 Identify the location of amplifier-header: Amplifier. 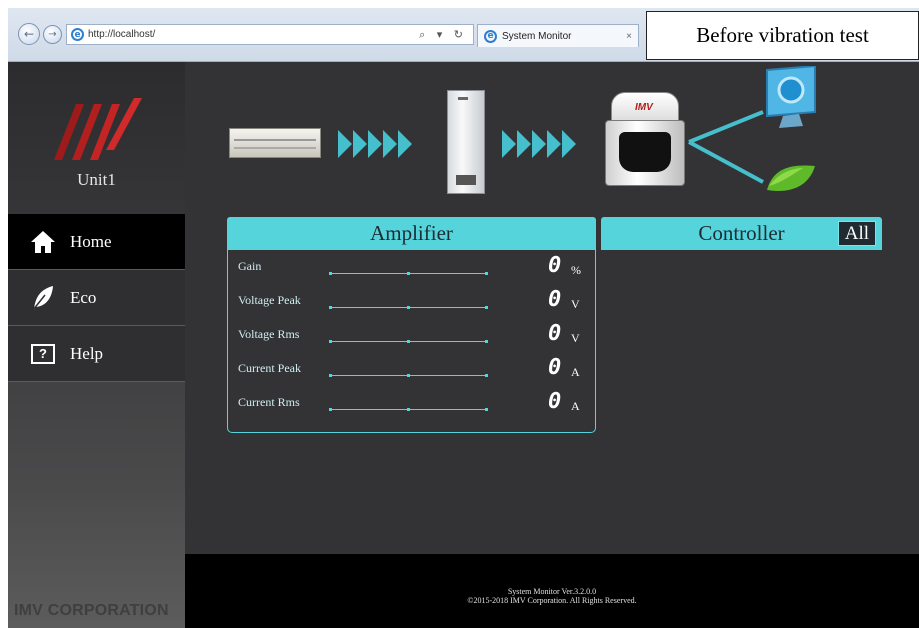
(411, 233).